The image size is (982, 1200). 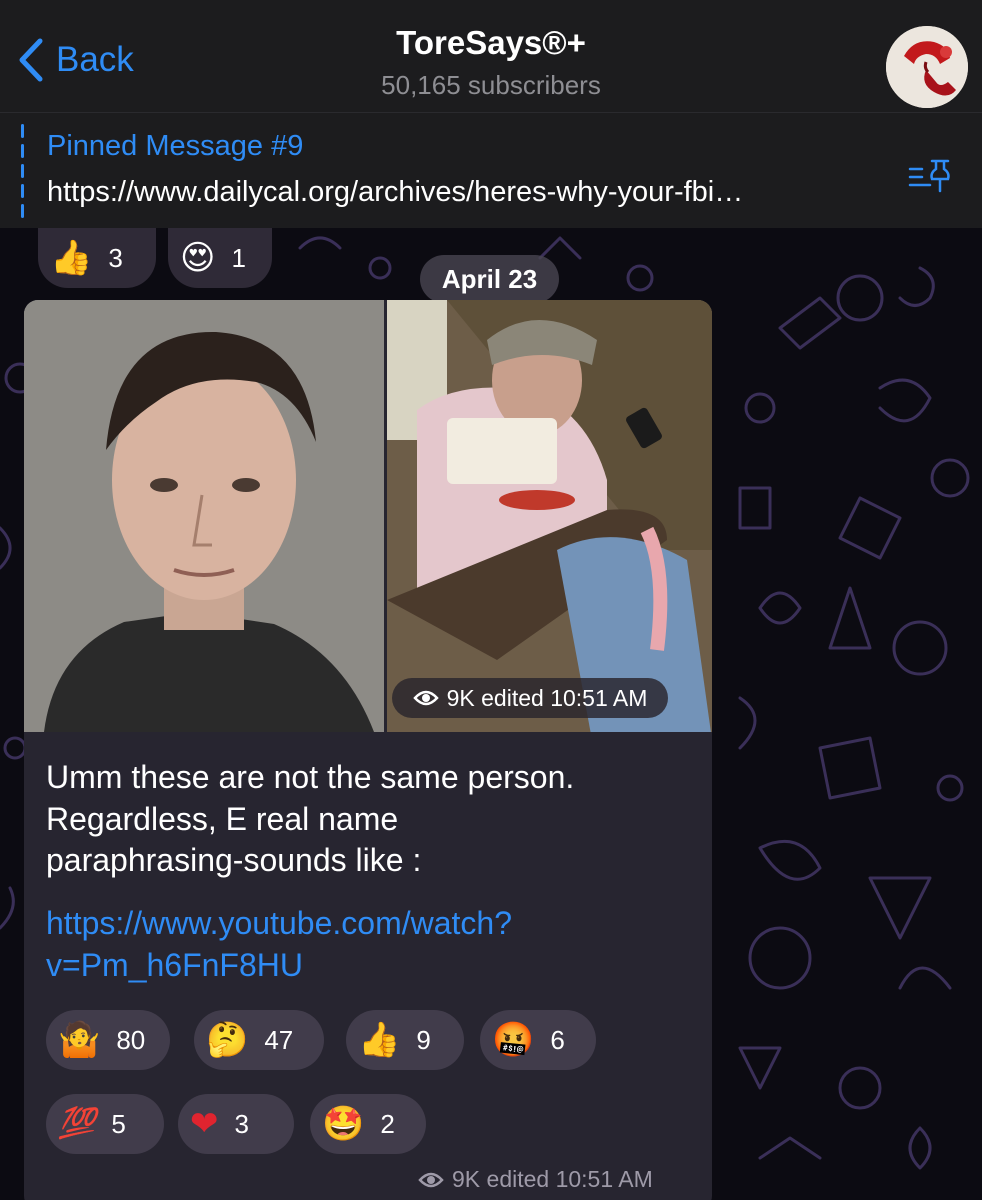 What do you see at coordinates (97, 258) in the screenshot?
I see `reaction-pill: 👍 3` at bounding box center [97, 258].